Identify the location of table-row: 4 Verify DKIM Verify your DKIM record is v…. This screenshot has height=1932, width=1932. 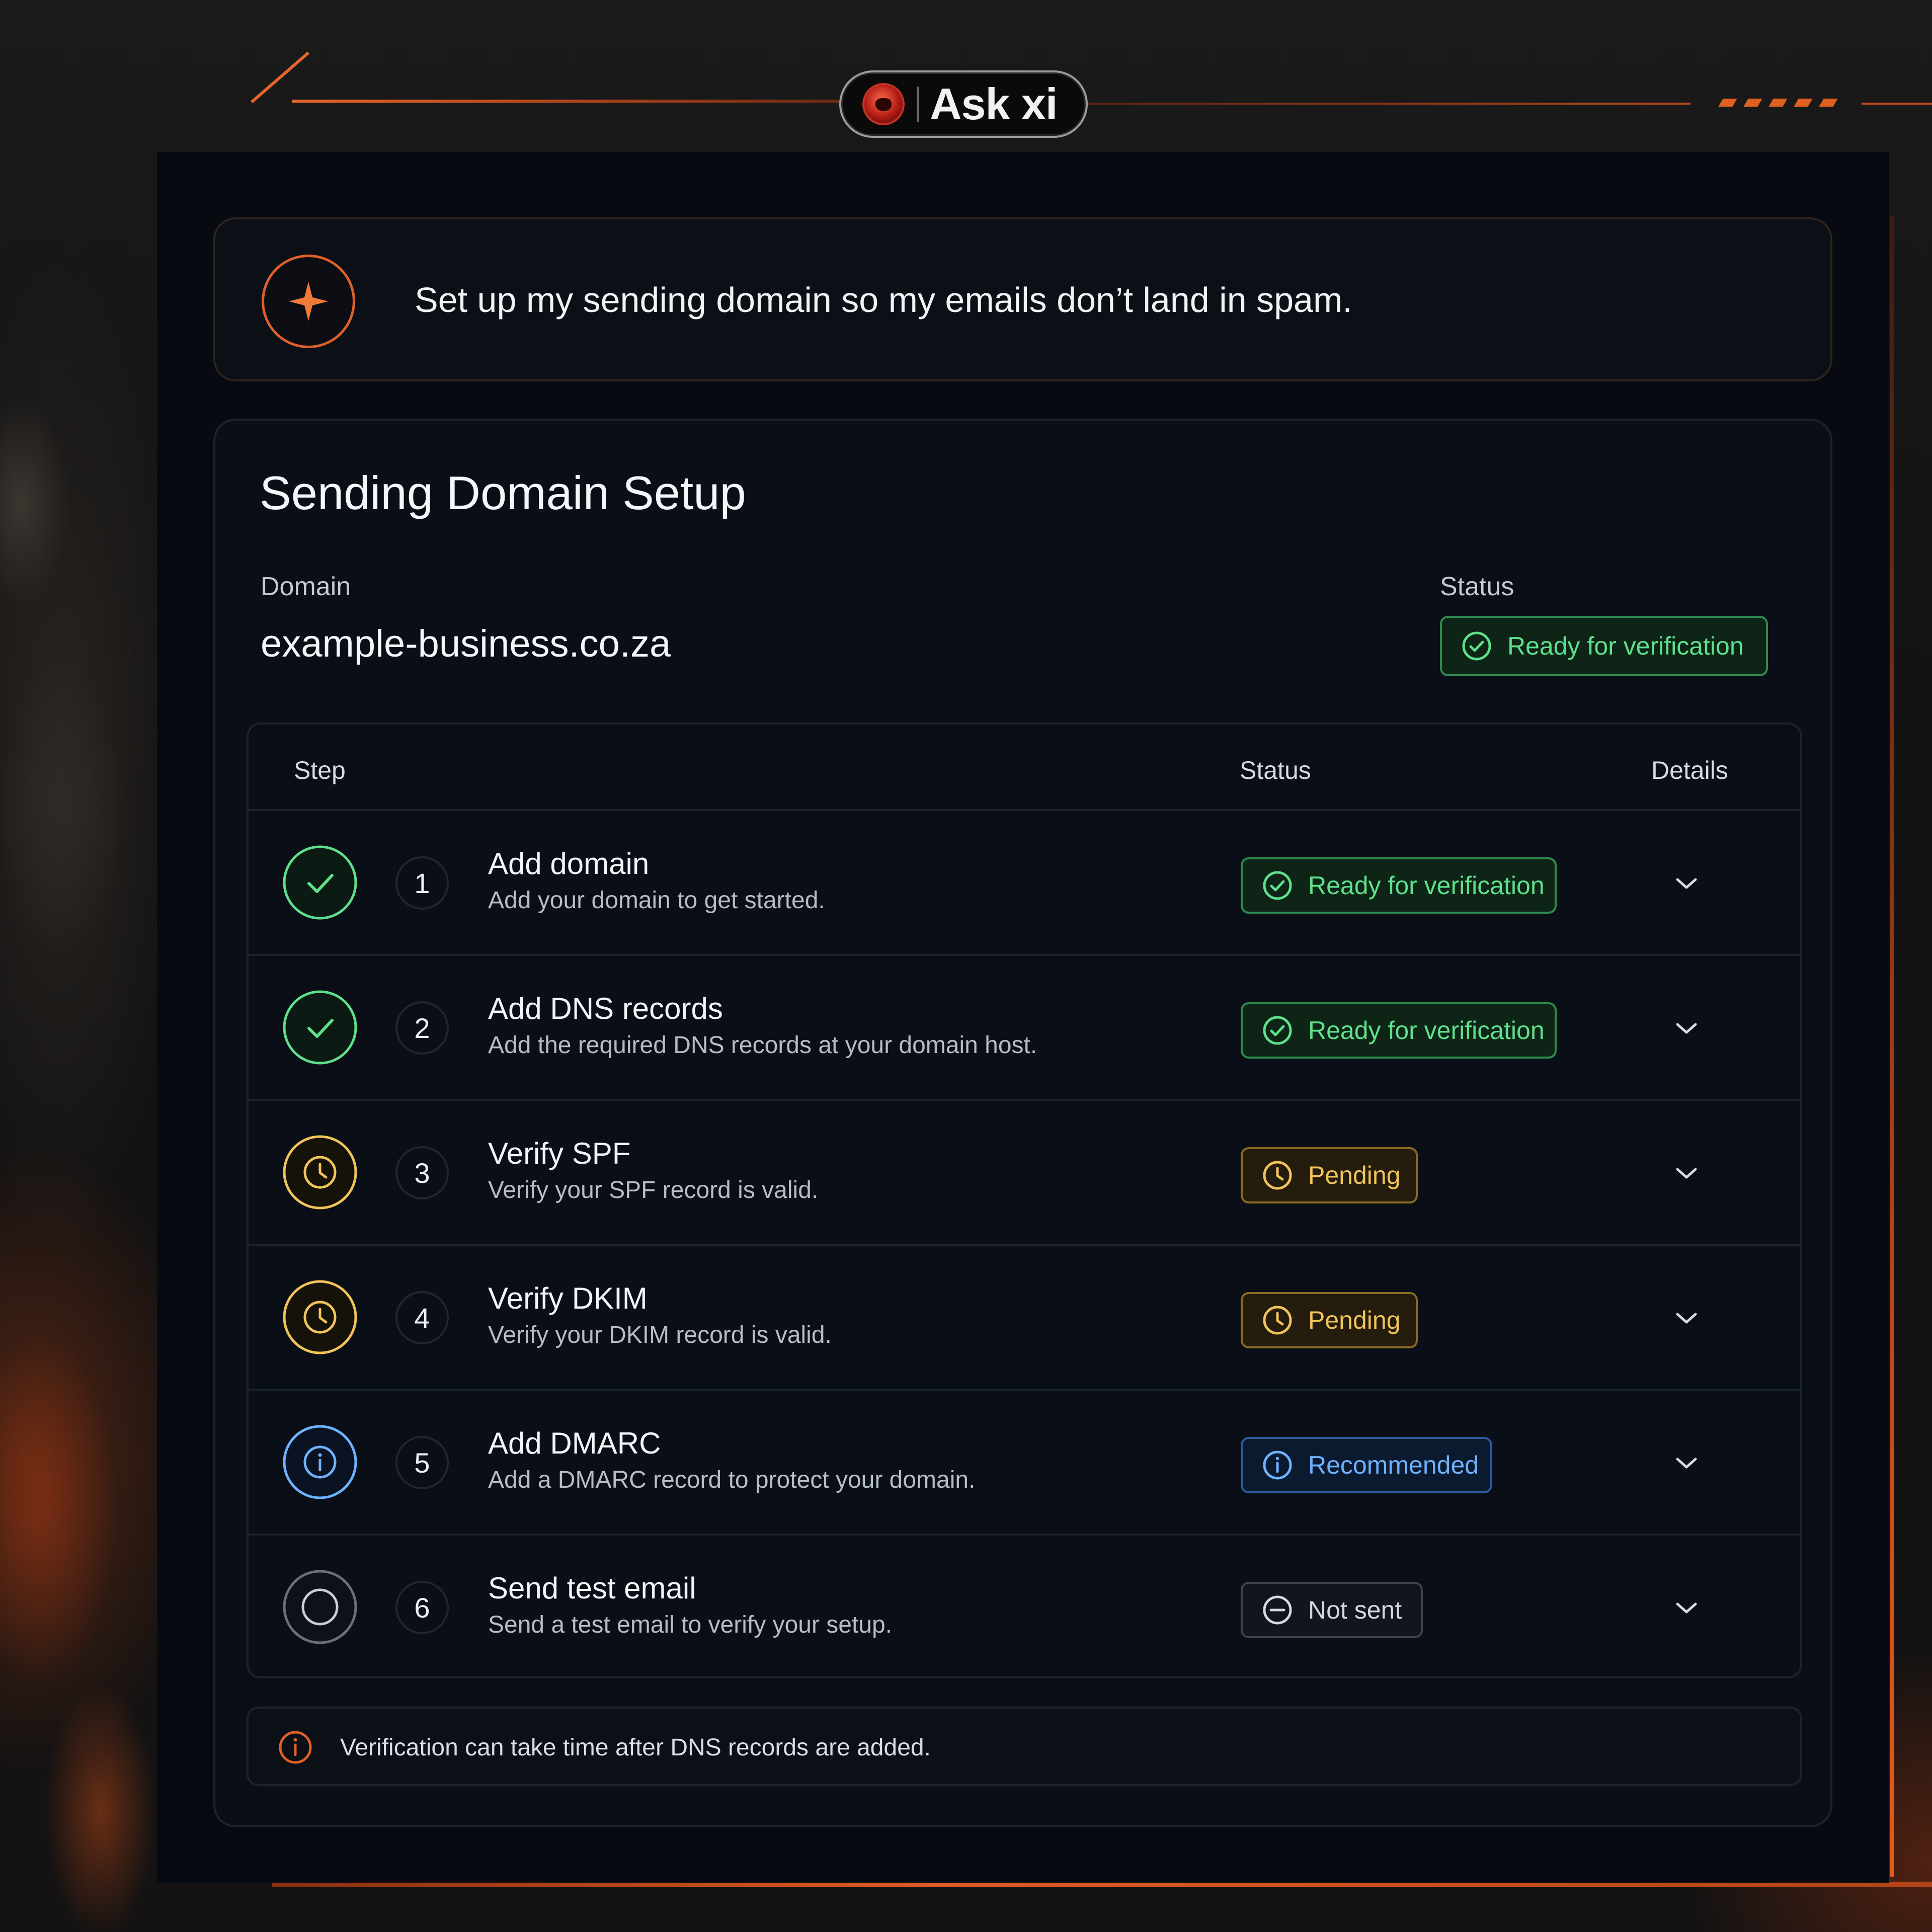
(1024, 1319).